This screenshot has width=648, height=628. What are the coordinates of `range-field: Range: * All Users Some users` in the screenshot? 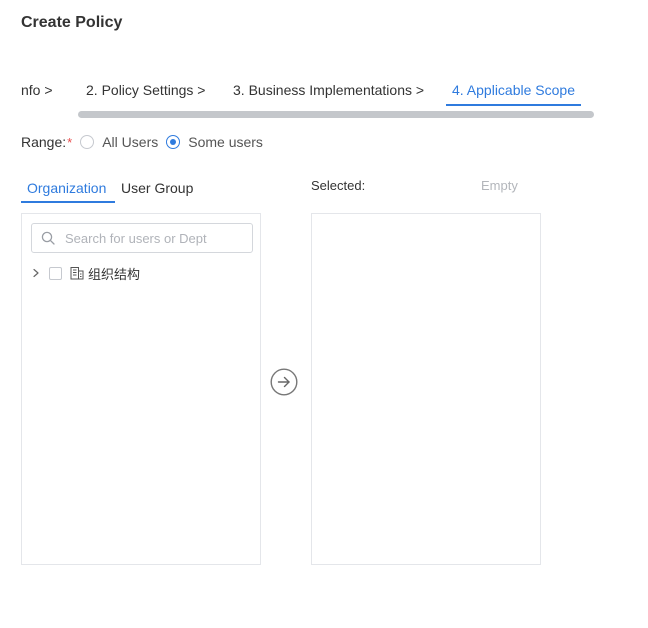 It's located at (146, 142).